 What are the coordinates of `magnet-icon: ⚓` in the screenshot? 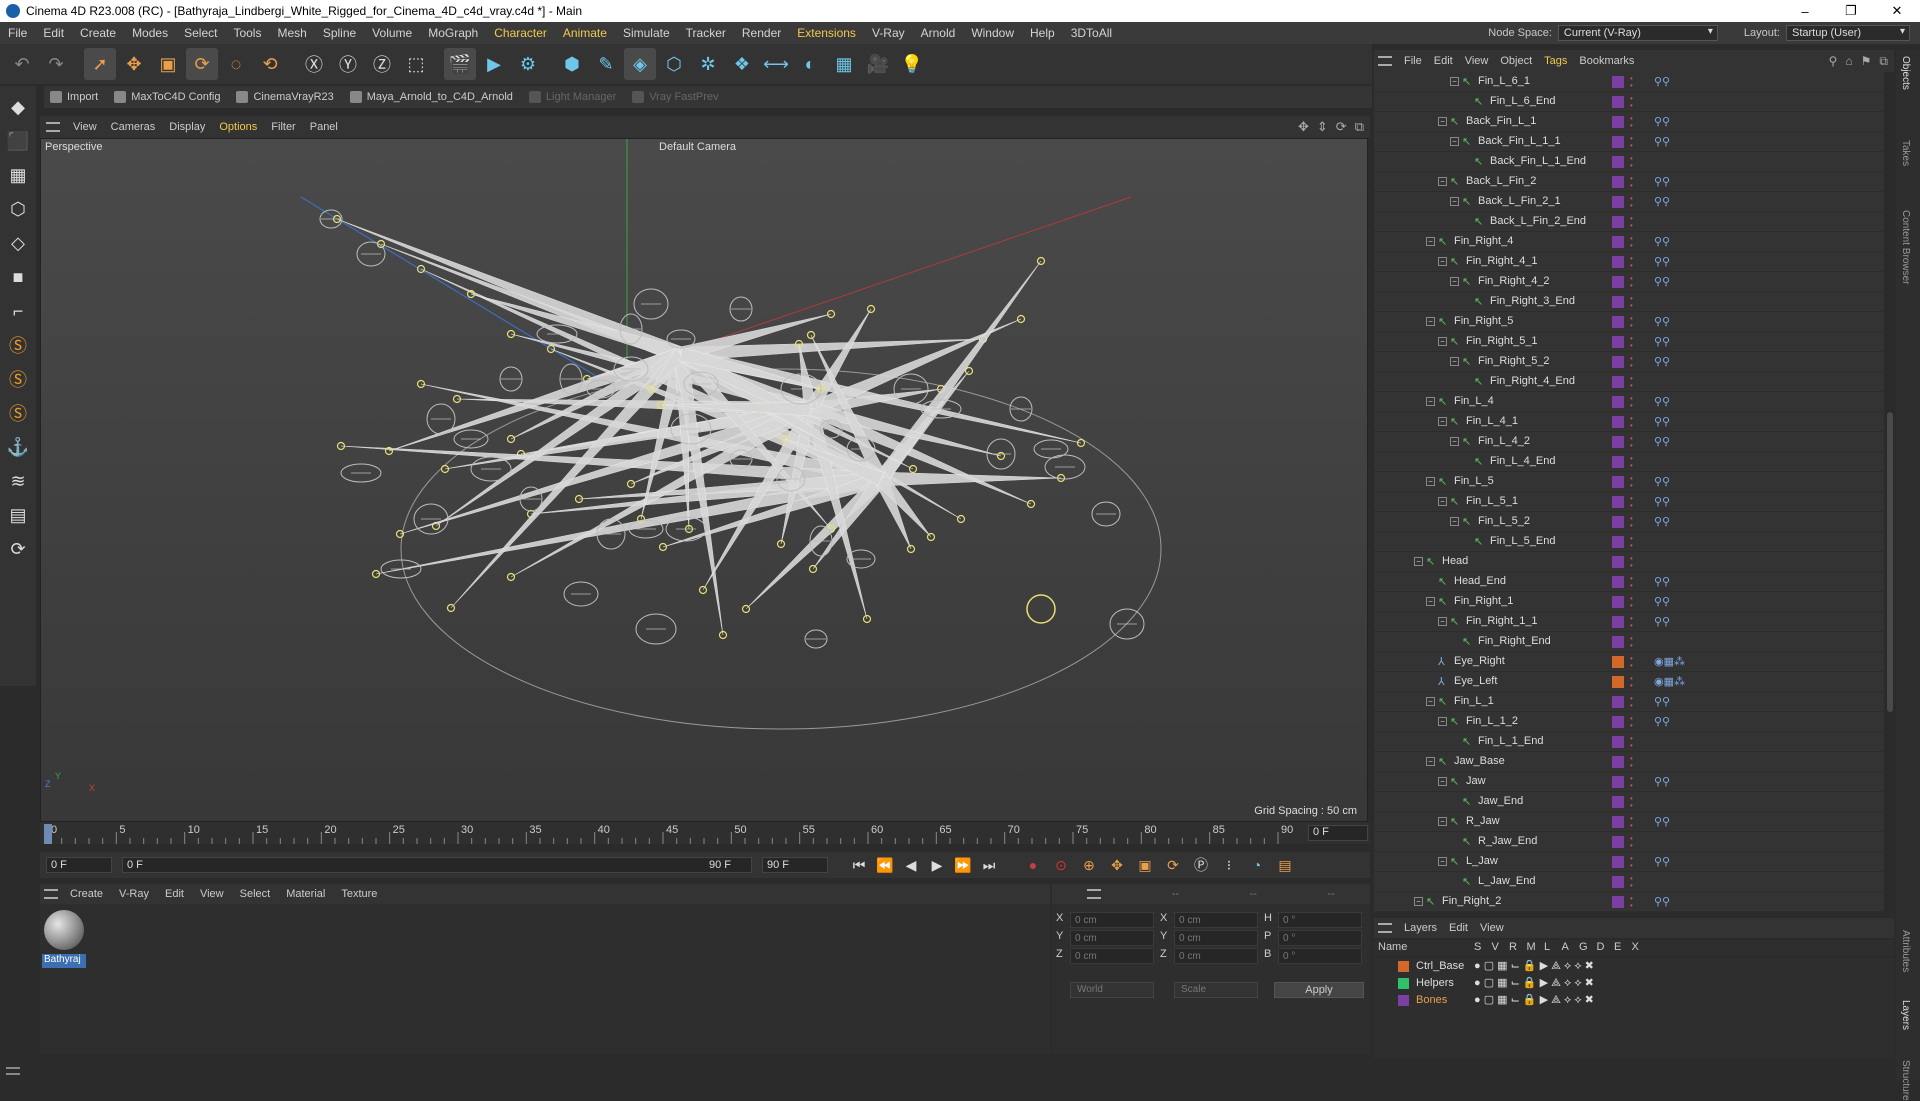 It's located at (18, 447).